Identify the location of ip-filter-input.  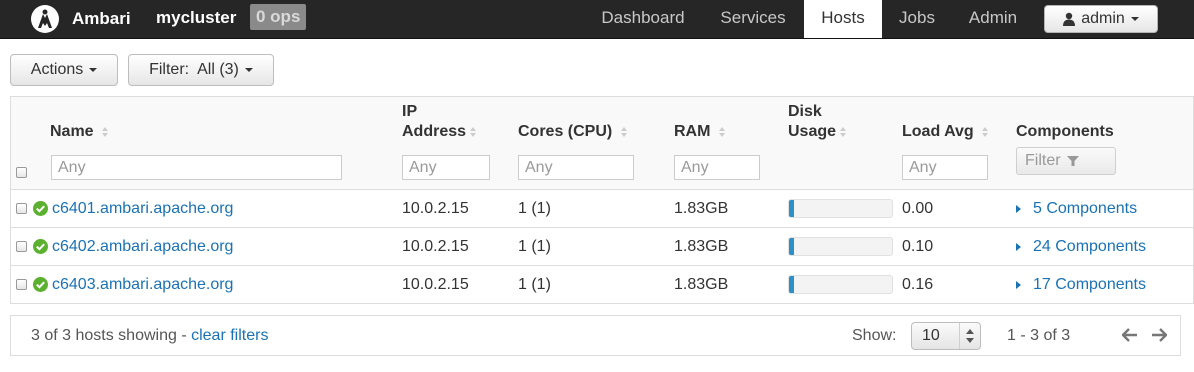
(446, 167).